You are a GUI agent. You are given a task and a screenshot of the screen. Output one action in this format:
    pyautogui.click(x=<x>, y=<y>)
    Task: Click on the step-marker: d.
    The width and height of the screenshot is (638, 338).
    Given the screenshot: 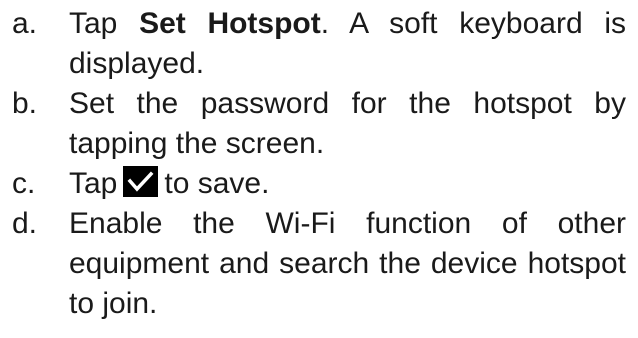 What is the action you would take?
    pyautogui.click(x=25, y=223)
    